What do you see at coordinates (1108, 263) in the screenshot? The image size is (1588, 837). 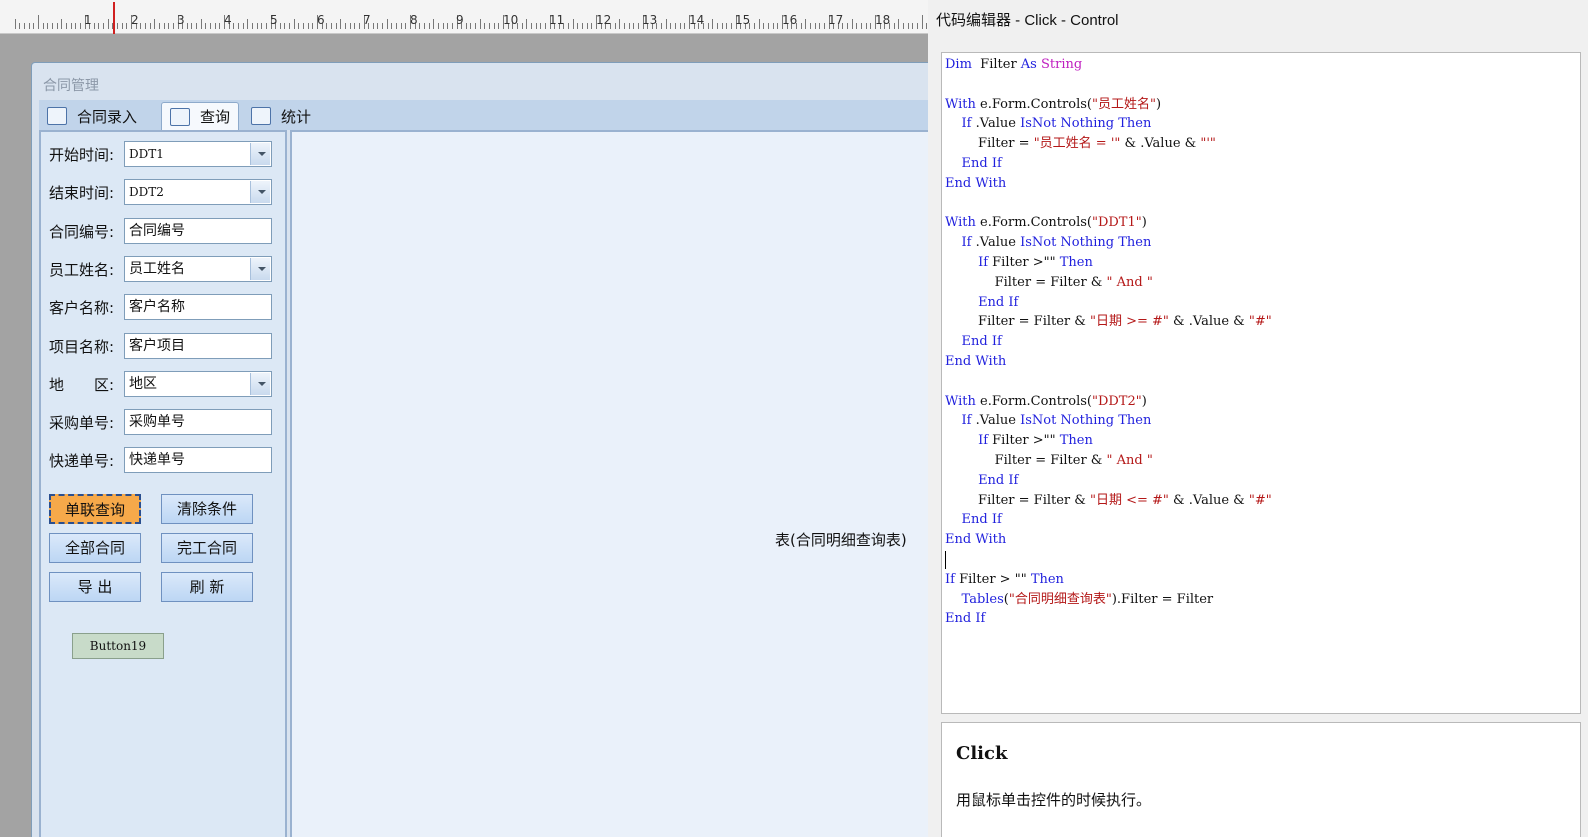 I see `code-line: If Filter >"" Then` at bounding box center [1108, 263].